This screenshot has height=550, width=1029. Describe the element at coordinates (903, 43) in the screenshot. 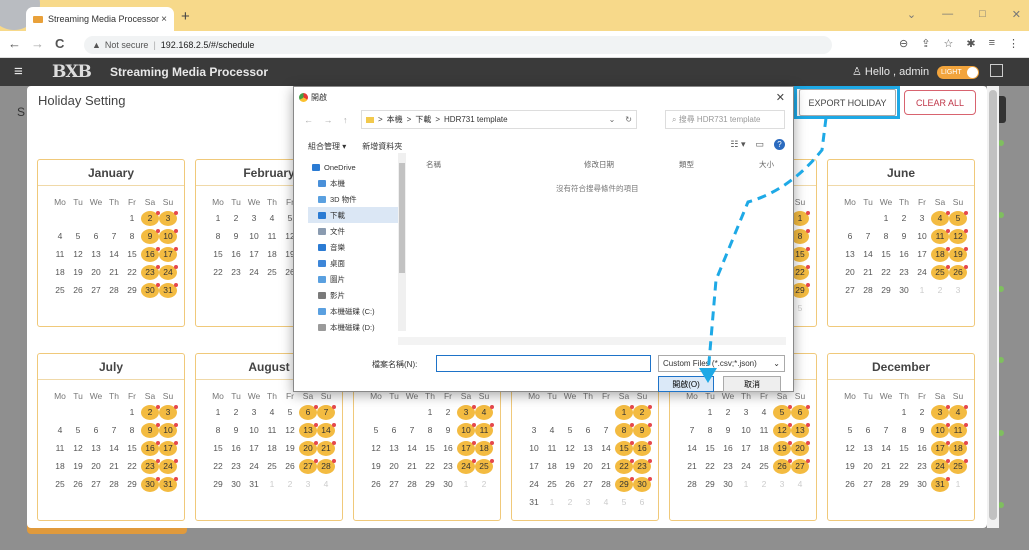

I see `zoom-icon: ⊖` at that location.